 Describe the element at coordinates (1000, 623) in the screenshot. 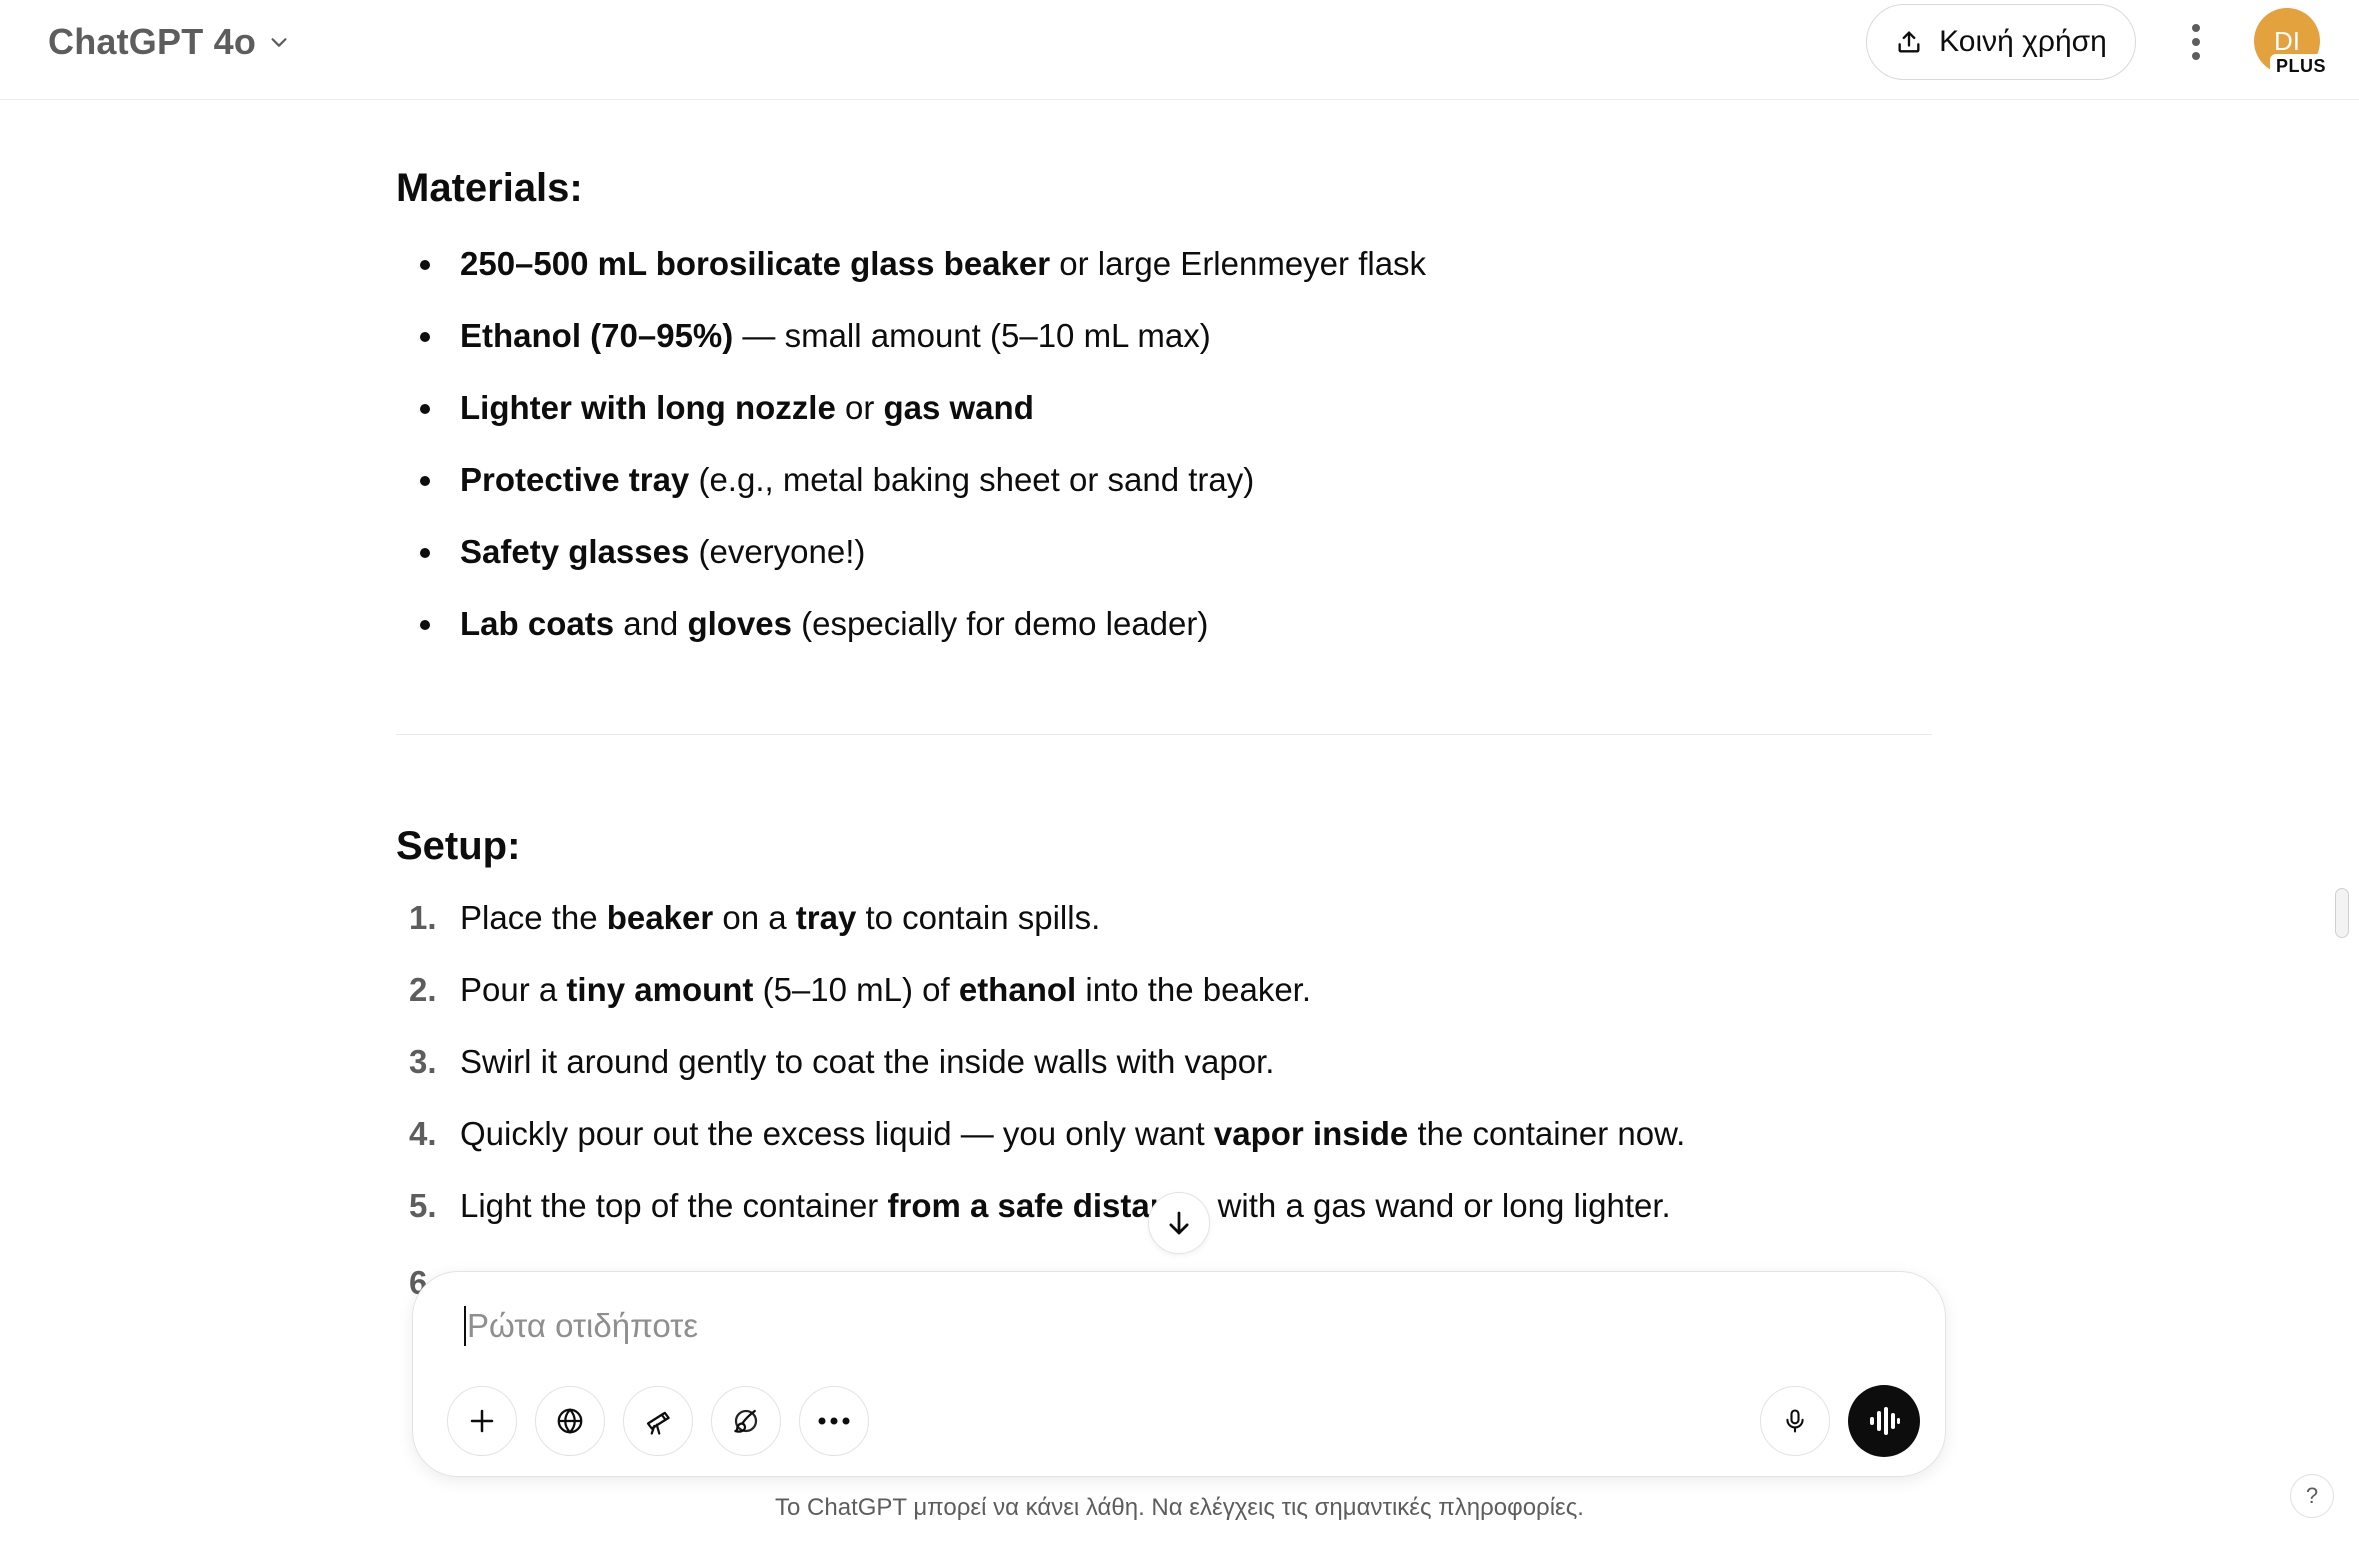

I see `text-run: (especially for demo leader)` at that location.